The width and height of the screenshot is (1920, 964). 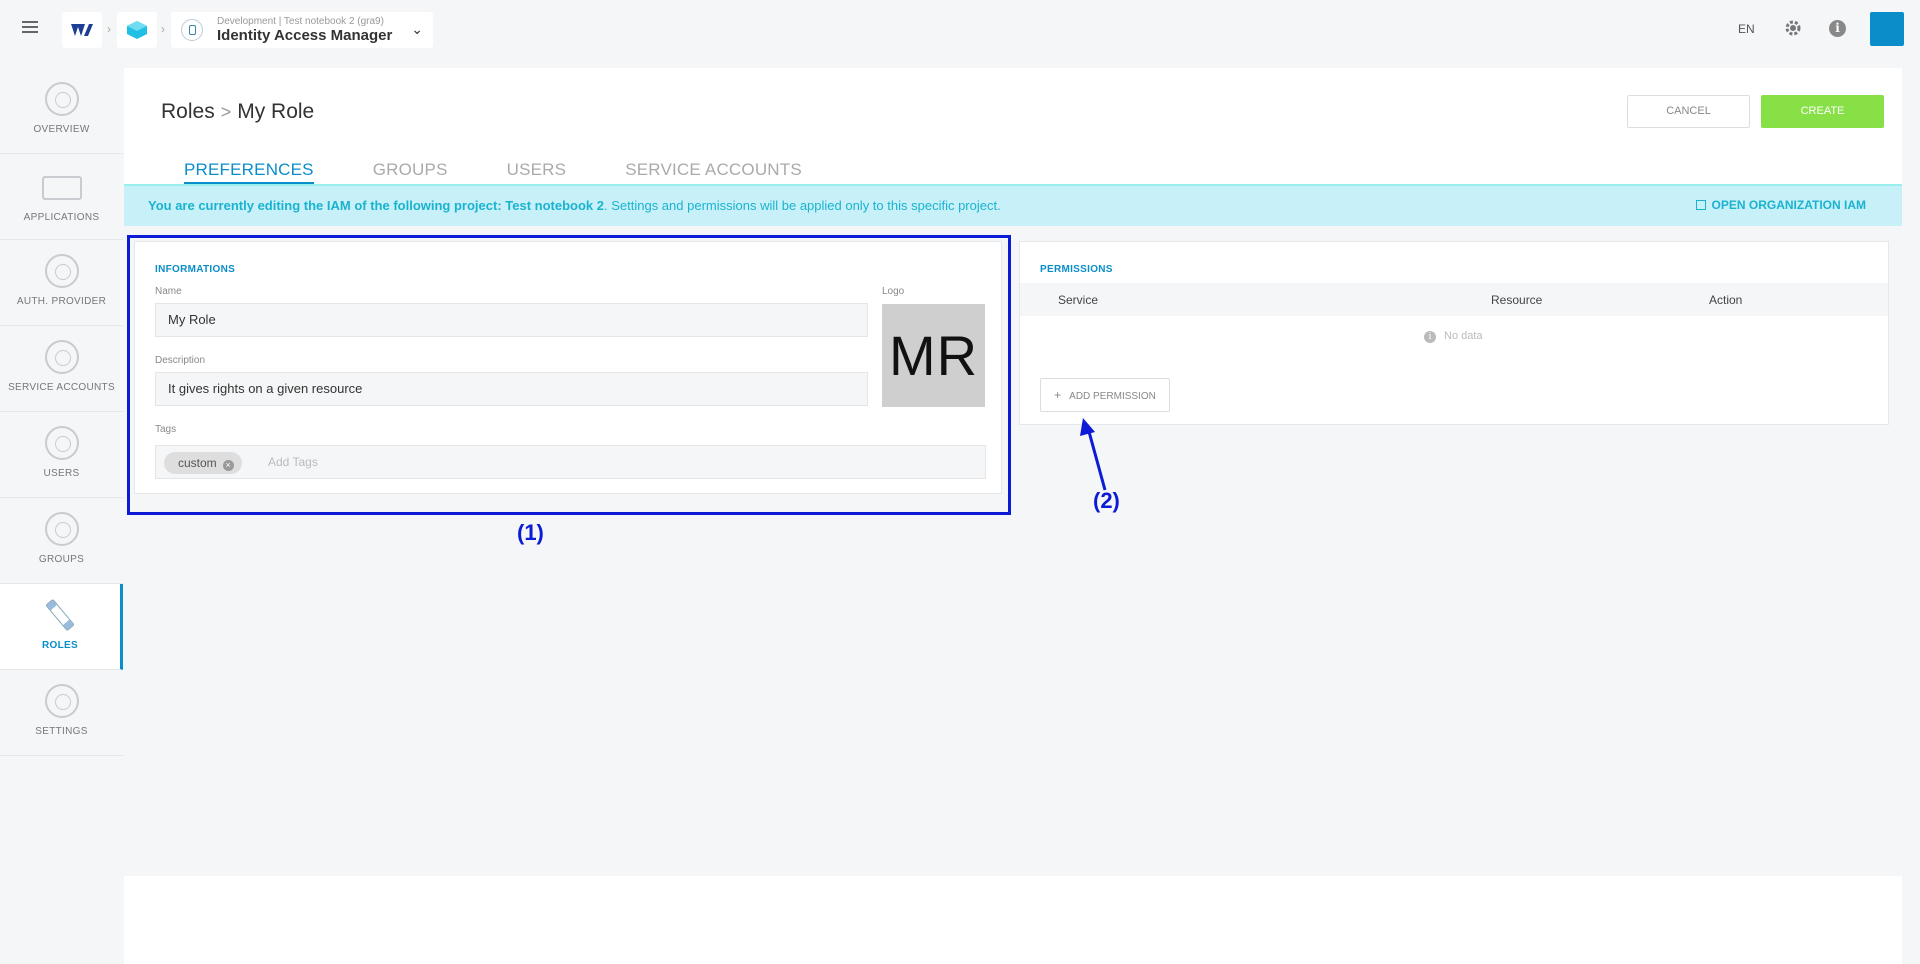 I want to click on users-icon, so click(x=61, y=443).